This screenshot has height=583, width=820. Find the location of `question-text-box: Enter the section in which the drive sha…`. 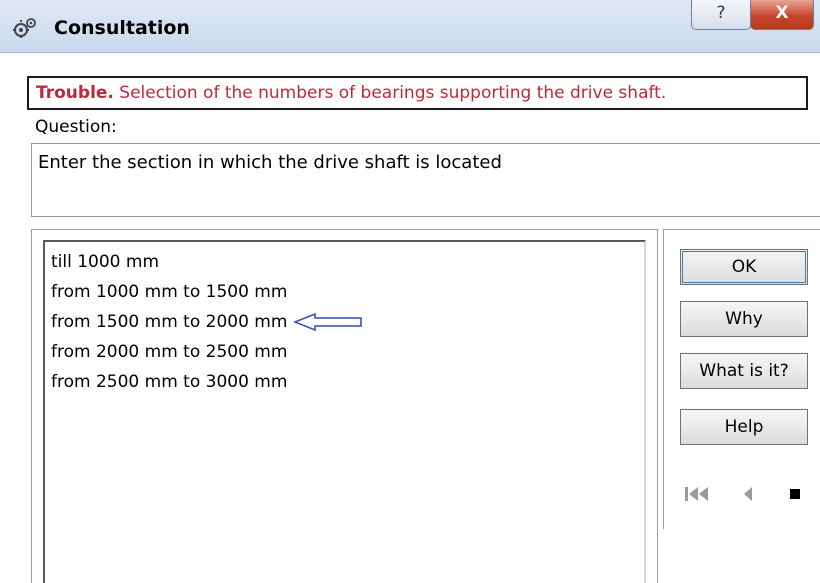

question-text-box: Enter the section in which the drive sha… is located at coordinates (425, 180).